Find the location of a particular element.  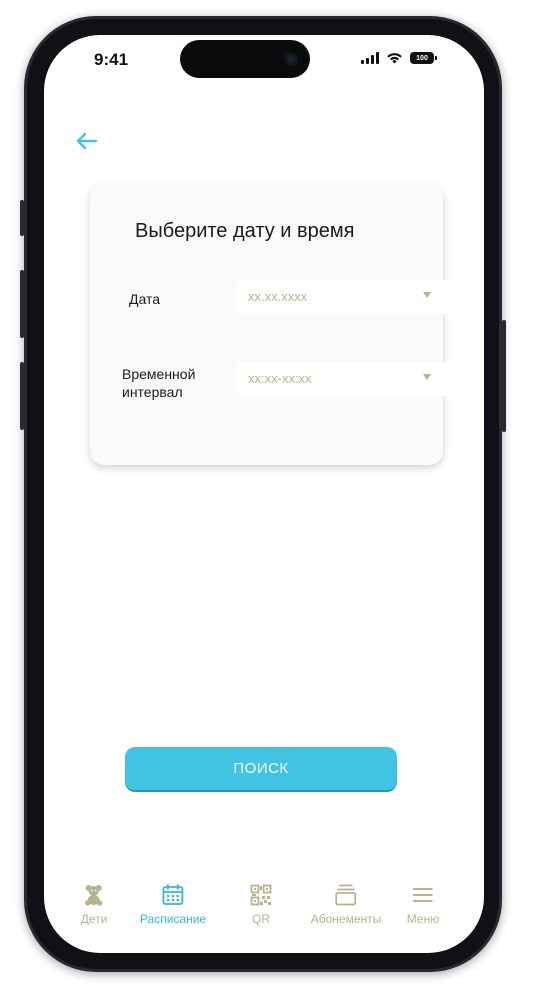

tab-children: Дети is located at coordinates (94, 904).